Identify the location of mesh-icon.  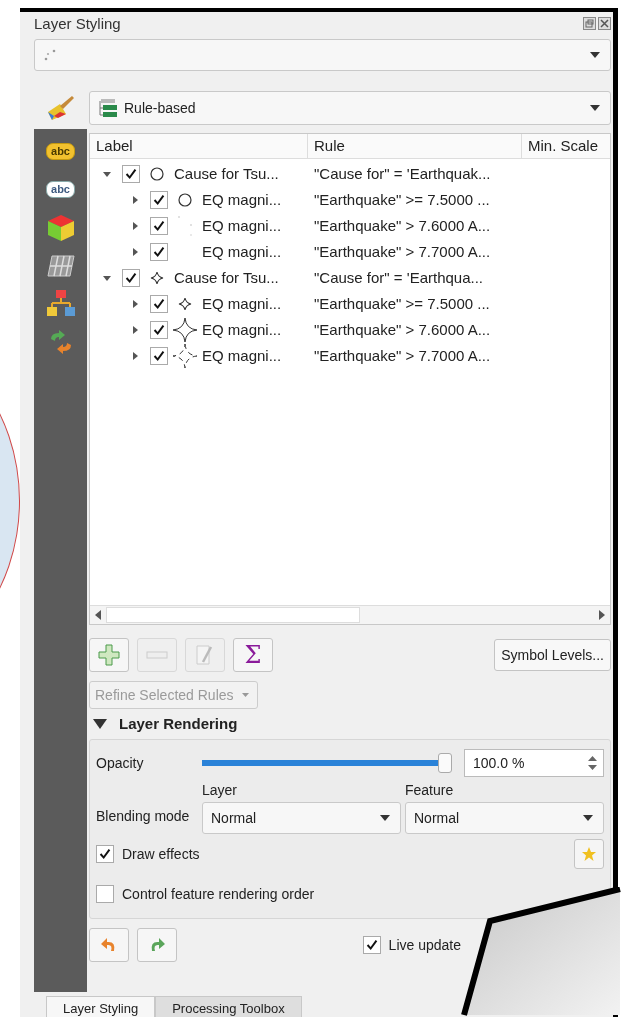
(60, 265).